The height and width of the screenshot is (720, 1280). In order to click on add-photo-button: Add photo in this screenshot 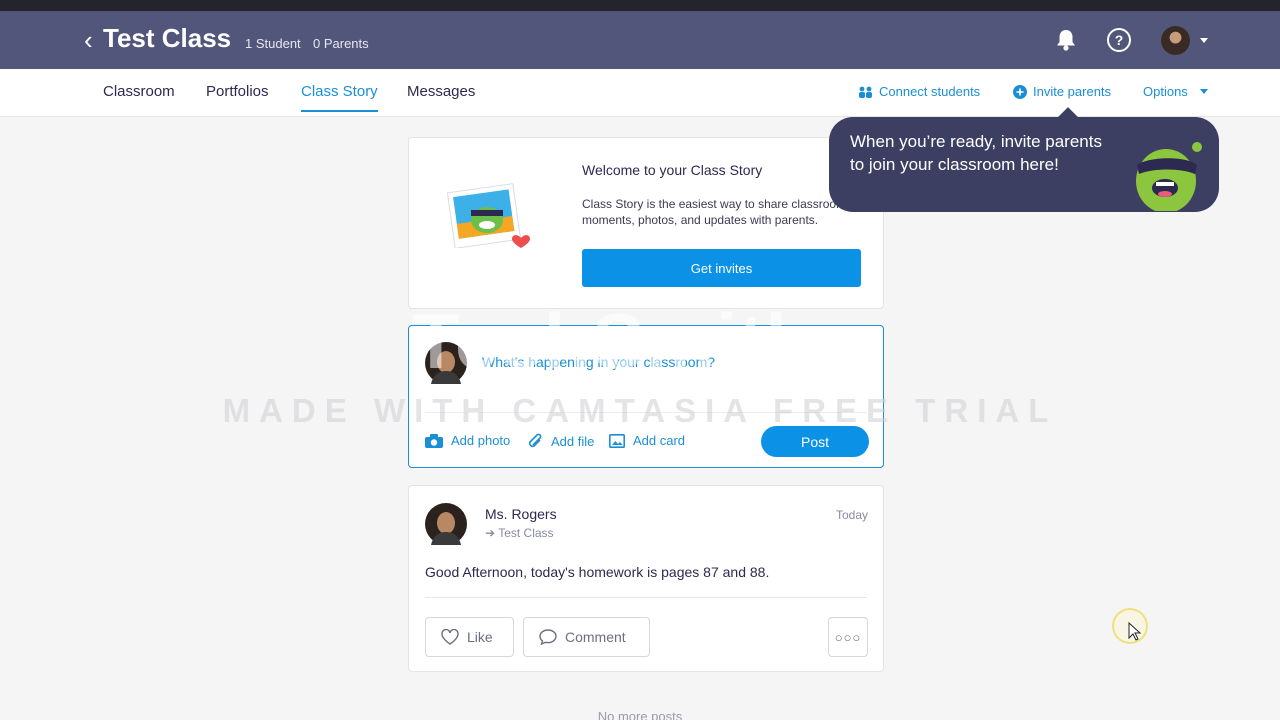, I will do `click(467, 440)`.